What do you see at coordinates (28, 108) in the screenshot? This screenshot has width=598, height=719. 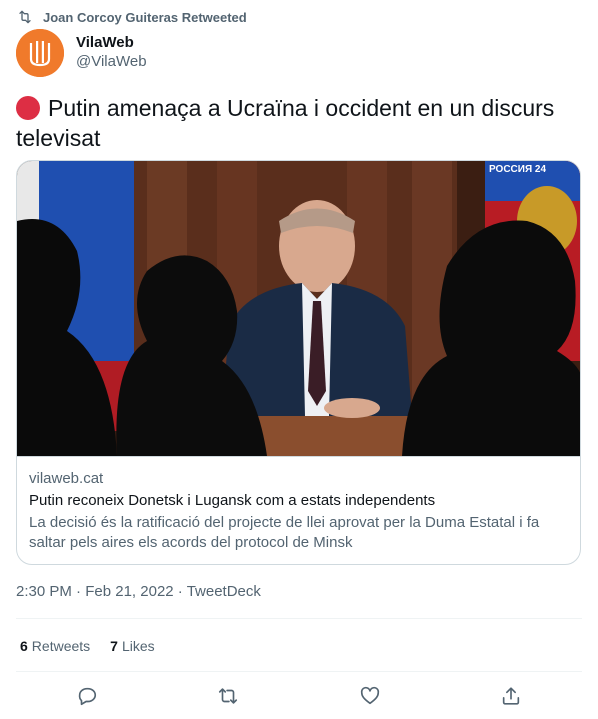 I see `red-circle-icon` at bounding box center [28, 108].